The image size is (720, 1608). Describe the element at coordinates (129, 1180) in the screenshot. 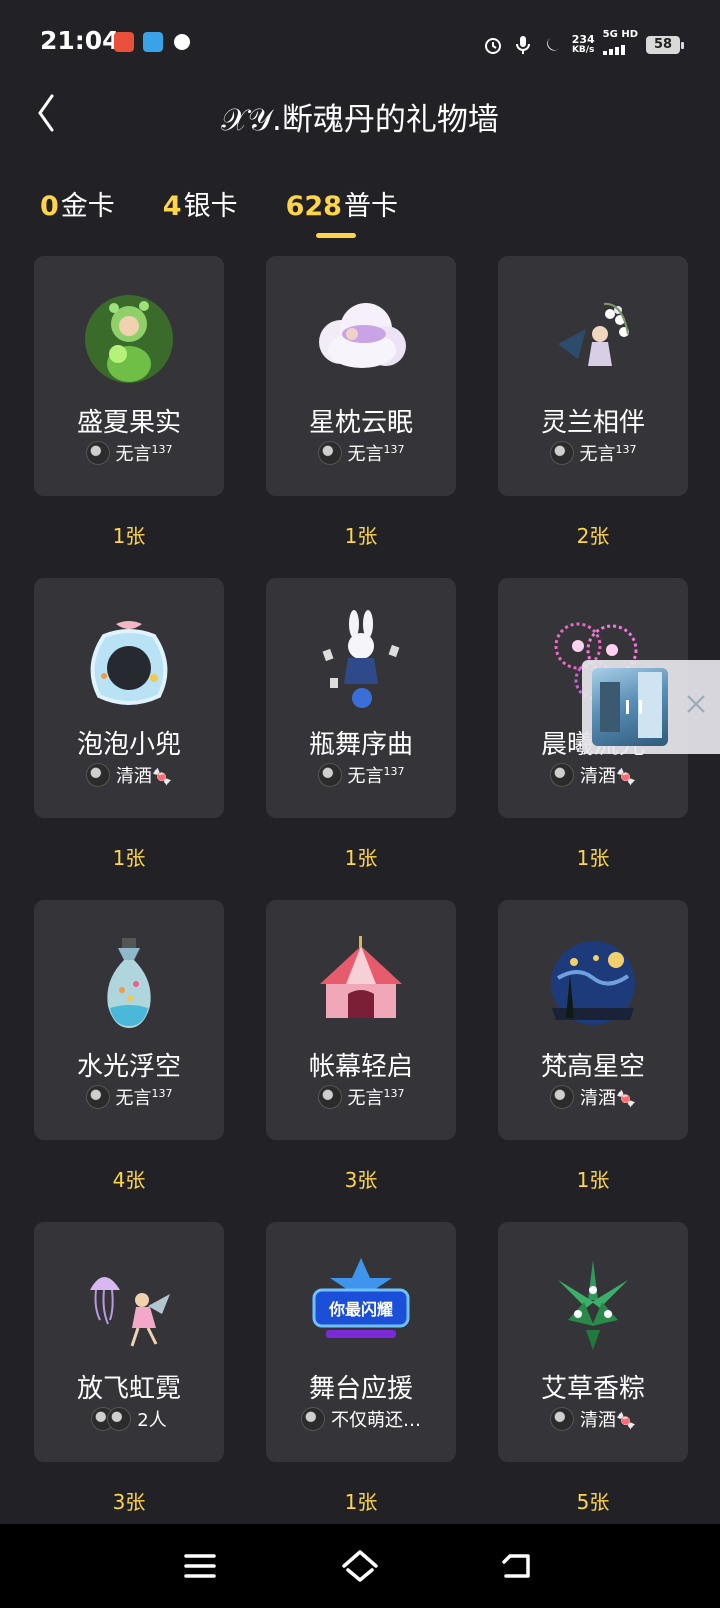

I see `gift-count: 4张` at that location.